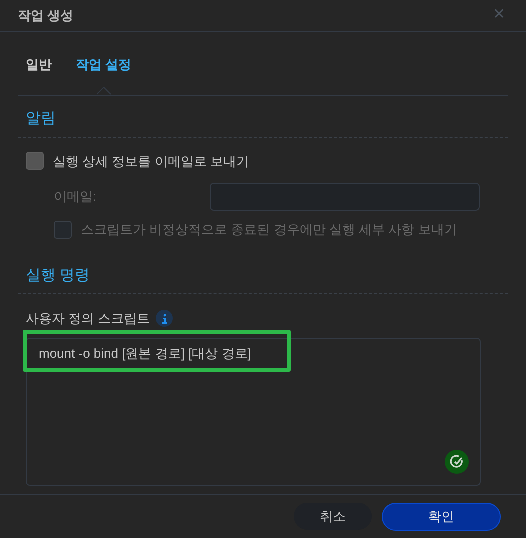 Image resolution: width=526 pixels, height=538 pixels. Describe the element at coordinates (46, 15) in the screenshot. I see `window-title: 작업 생성` at that location.